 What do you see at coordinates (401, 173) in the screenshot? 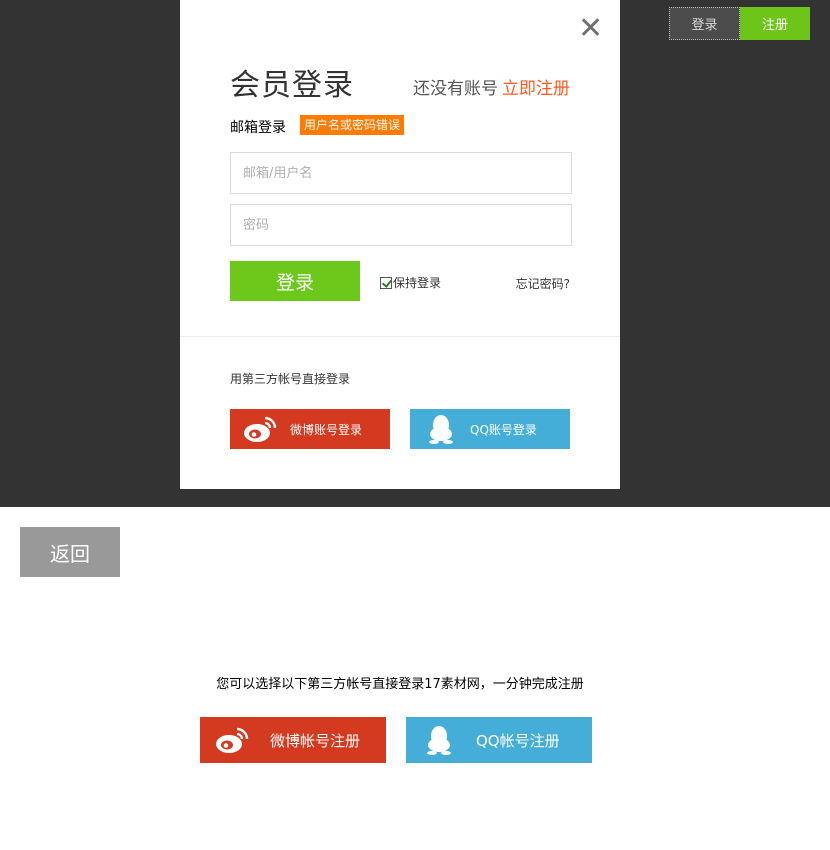
I see `username-input` at bounding box center [401, 173].